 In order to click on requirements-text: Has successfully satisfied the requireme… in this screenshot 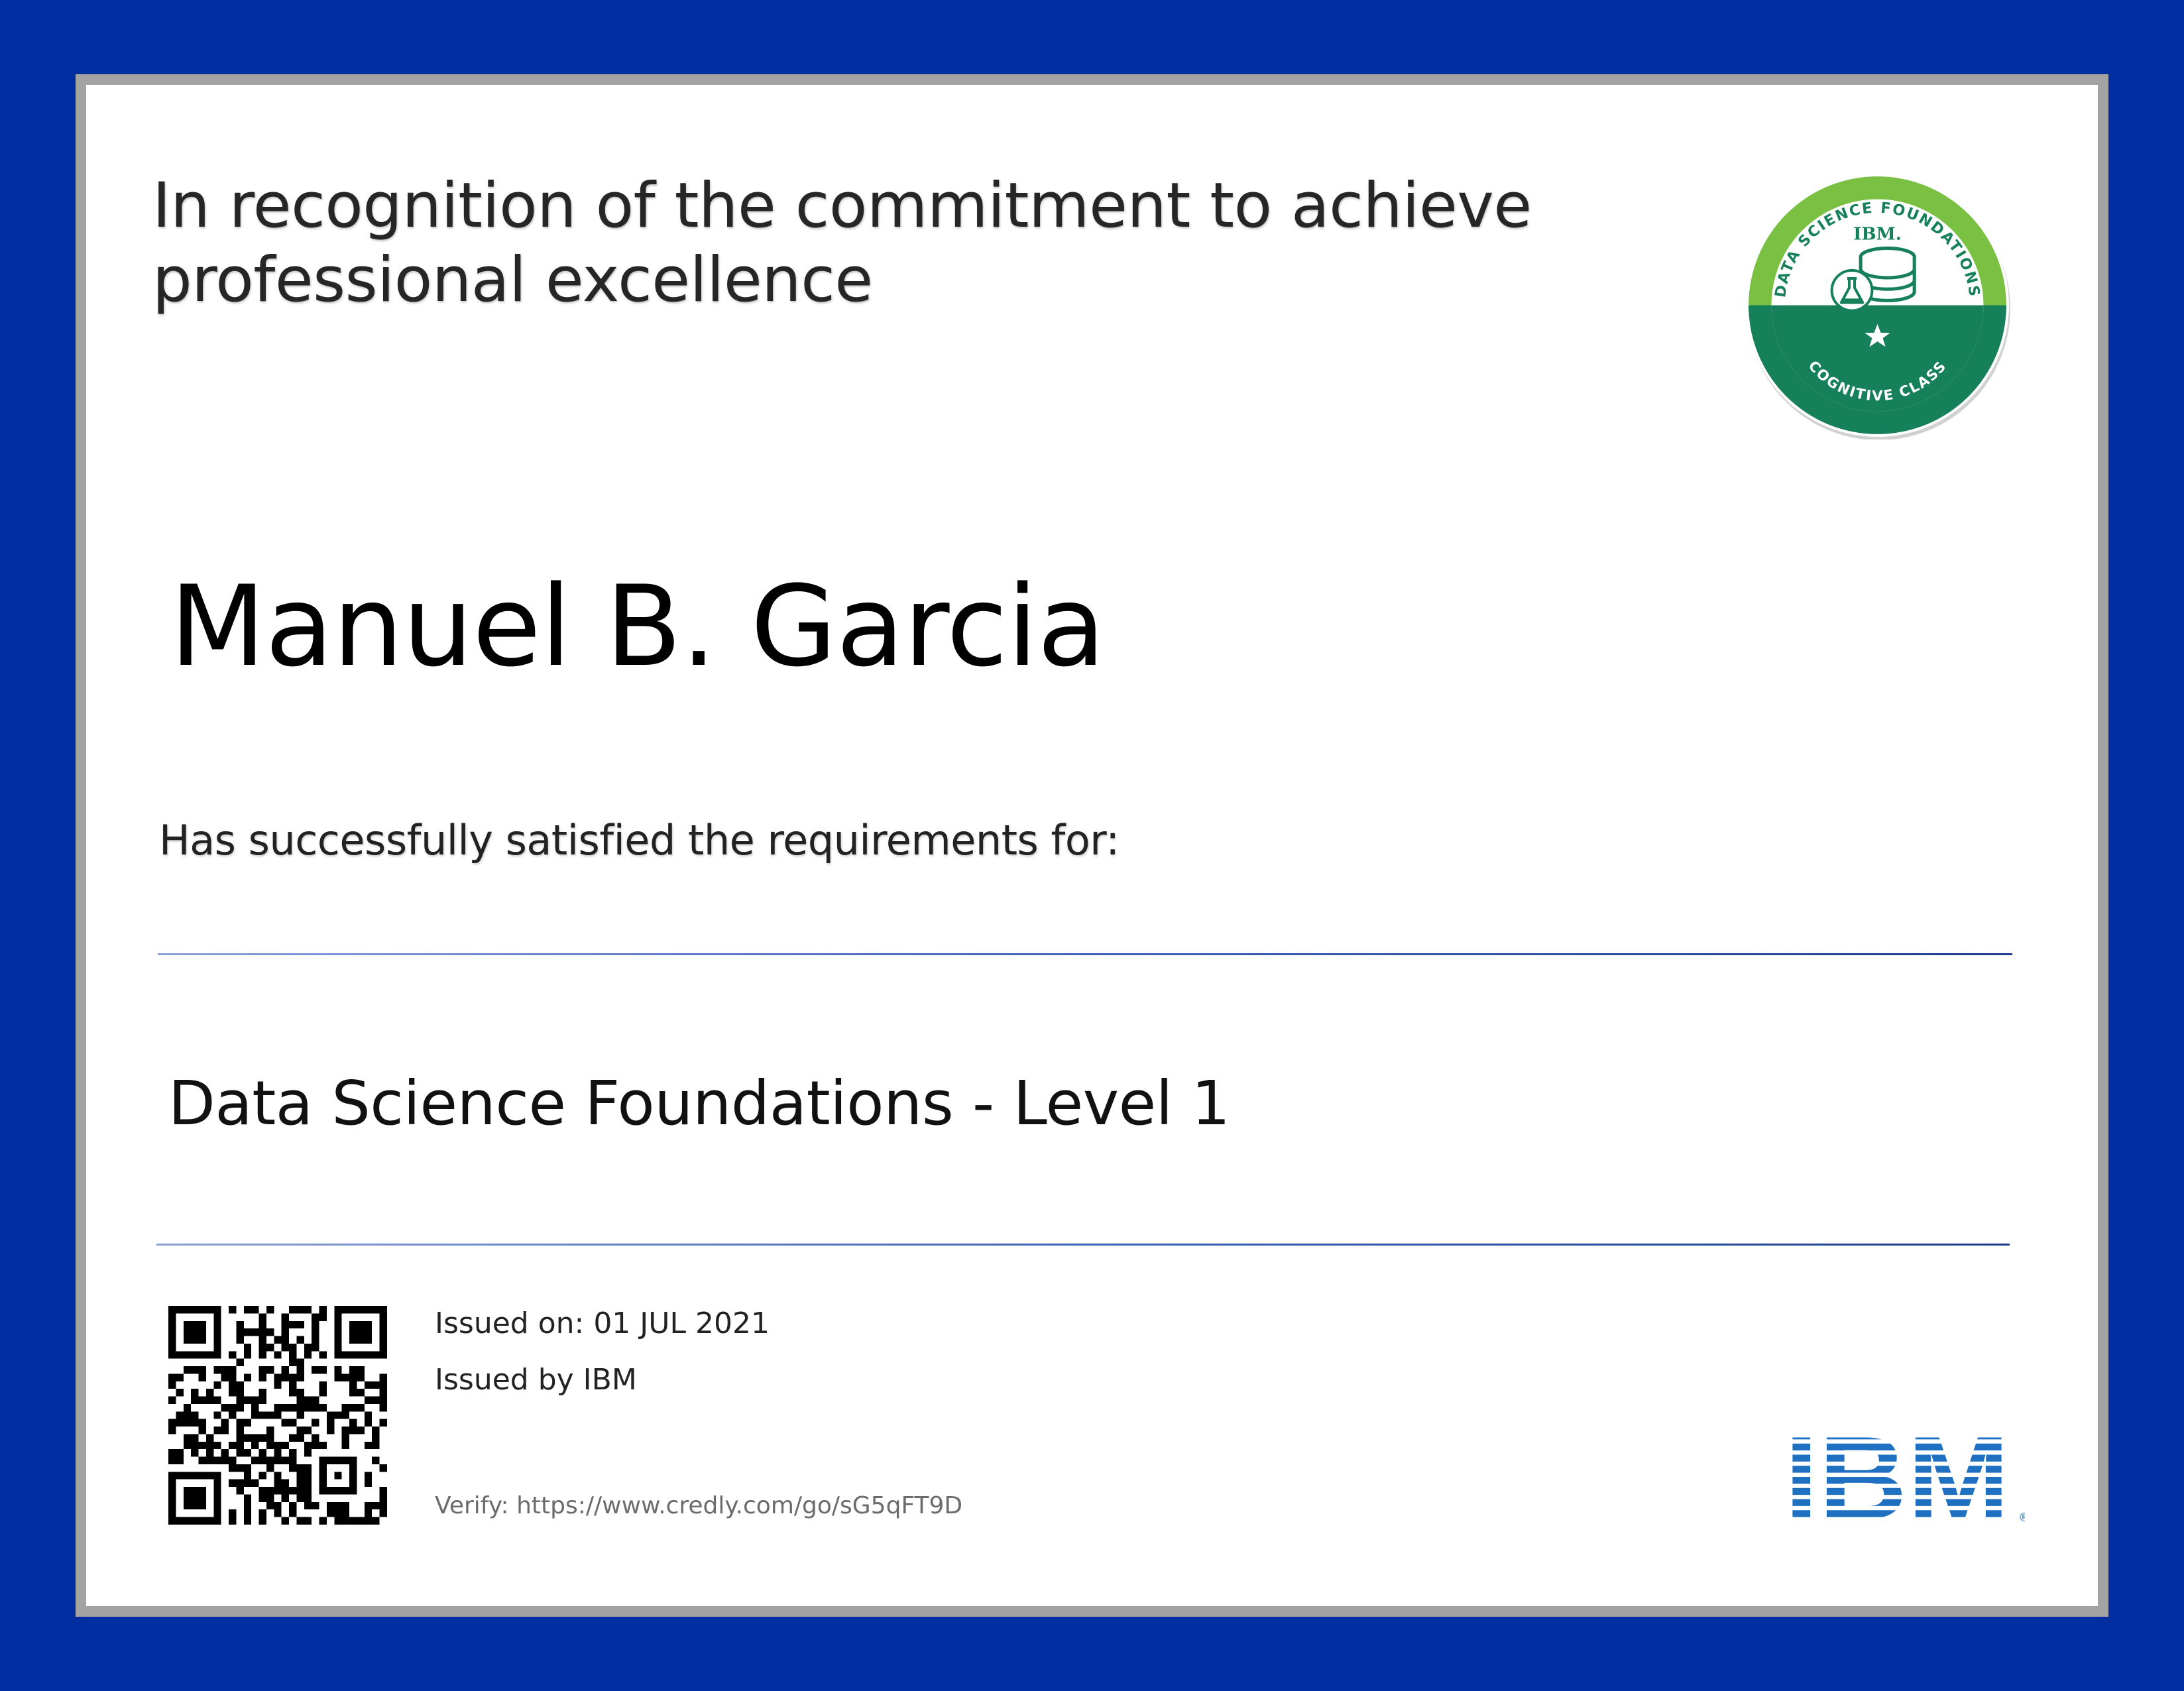, I will do `click(639, 840)`.